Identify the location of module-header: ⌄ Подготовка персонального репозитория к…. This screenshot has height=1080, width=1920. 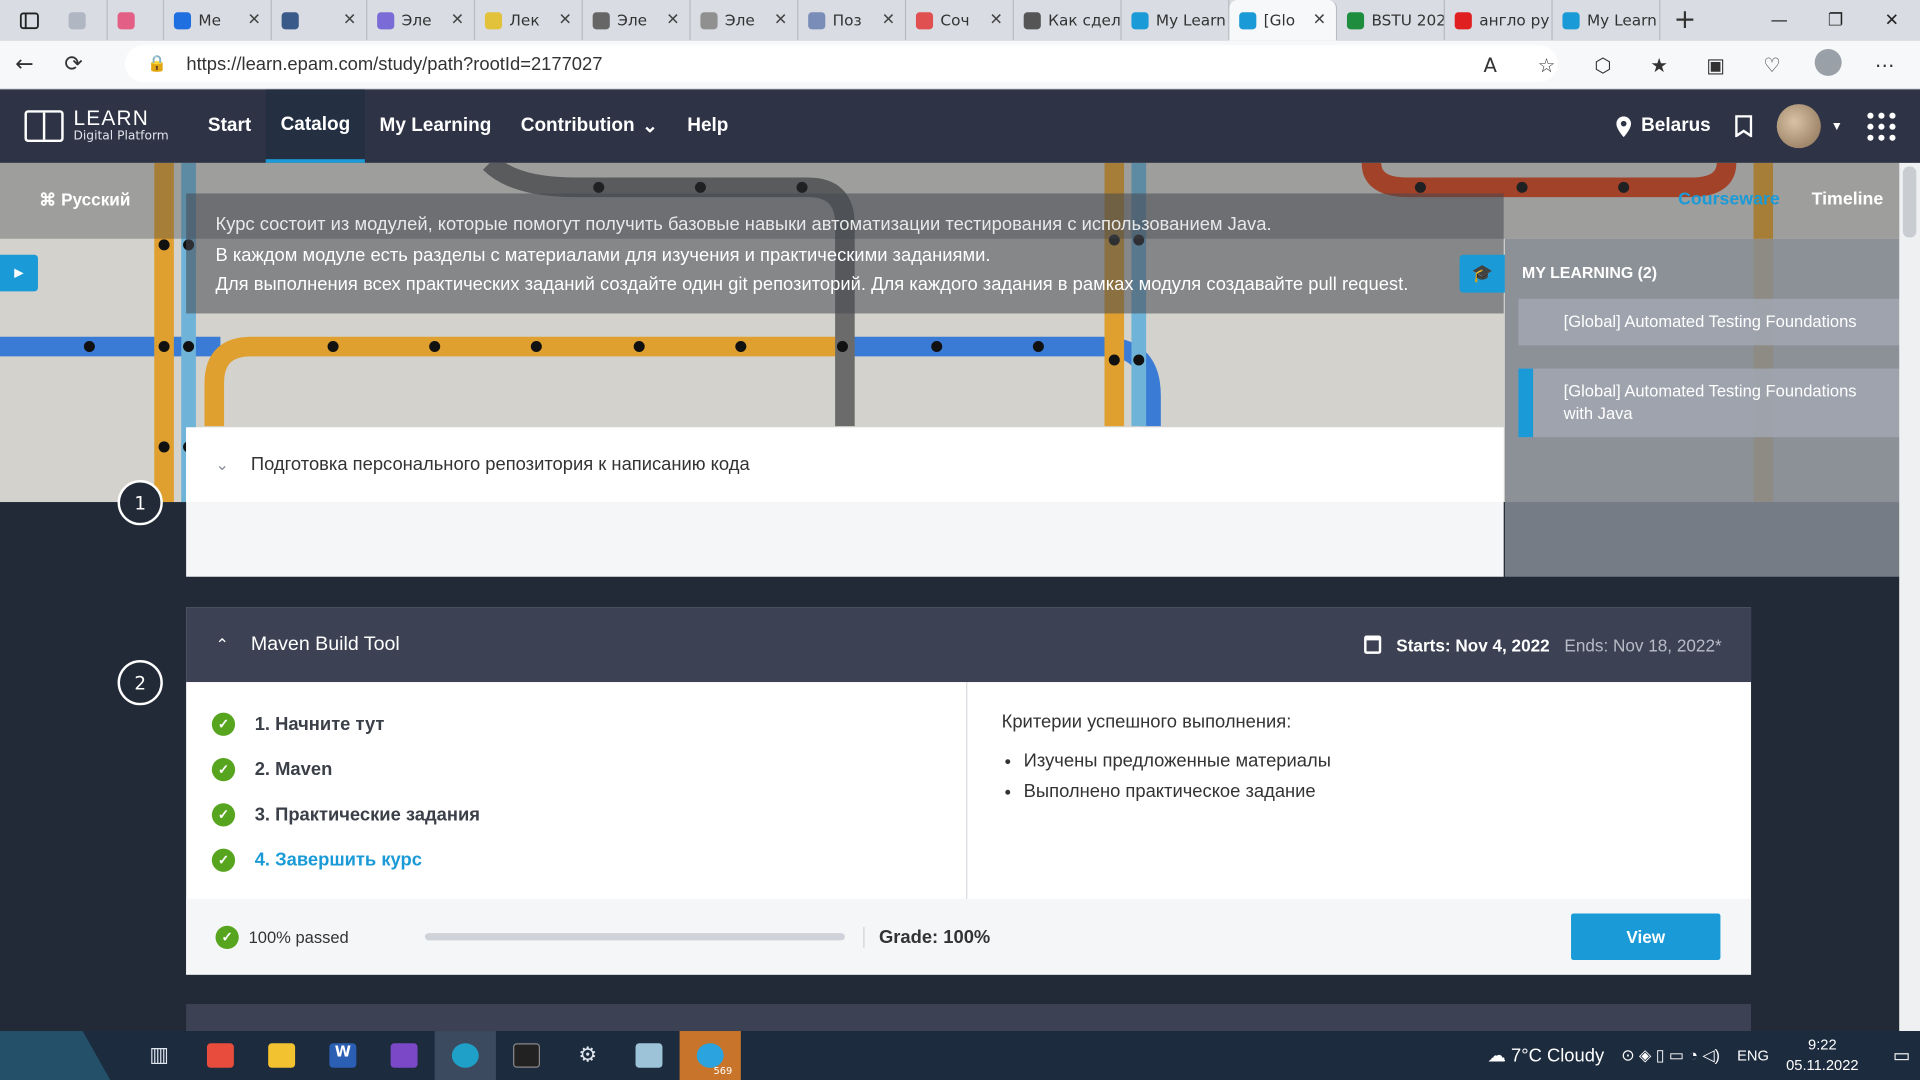
(845, 465).